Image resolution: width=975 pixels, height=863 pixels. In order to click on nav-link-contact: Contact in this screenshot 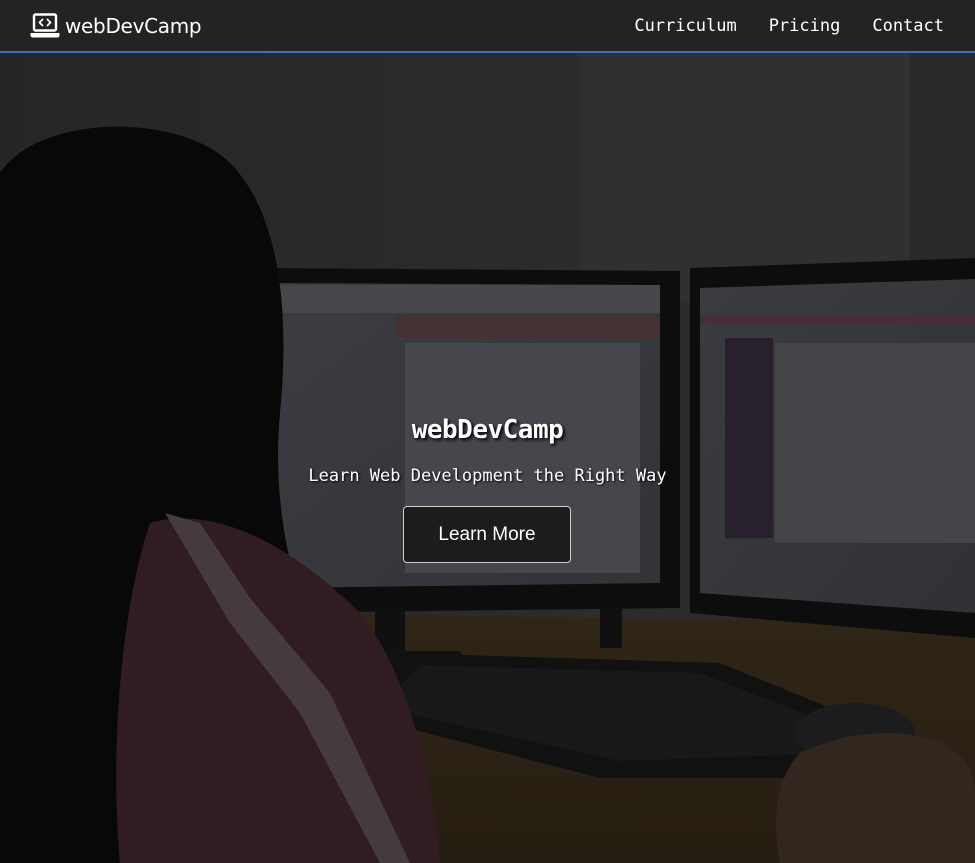, I will do `click(908, 26)`.